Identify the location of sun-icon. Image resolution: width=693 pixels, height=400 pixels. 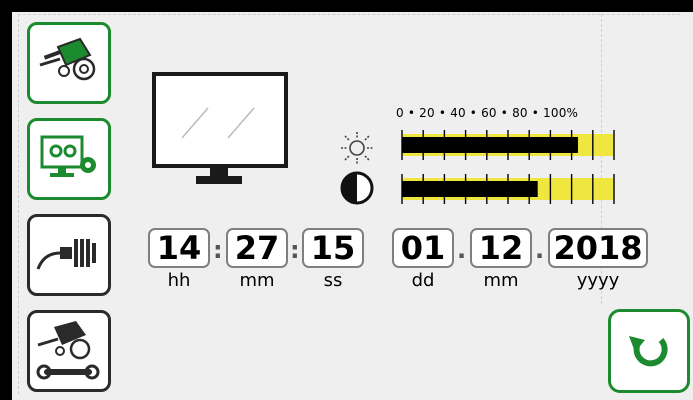
(357, 148).